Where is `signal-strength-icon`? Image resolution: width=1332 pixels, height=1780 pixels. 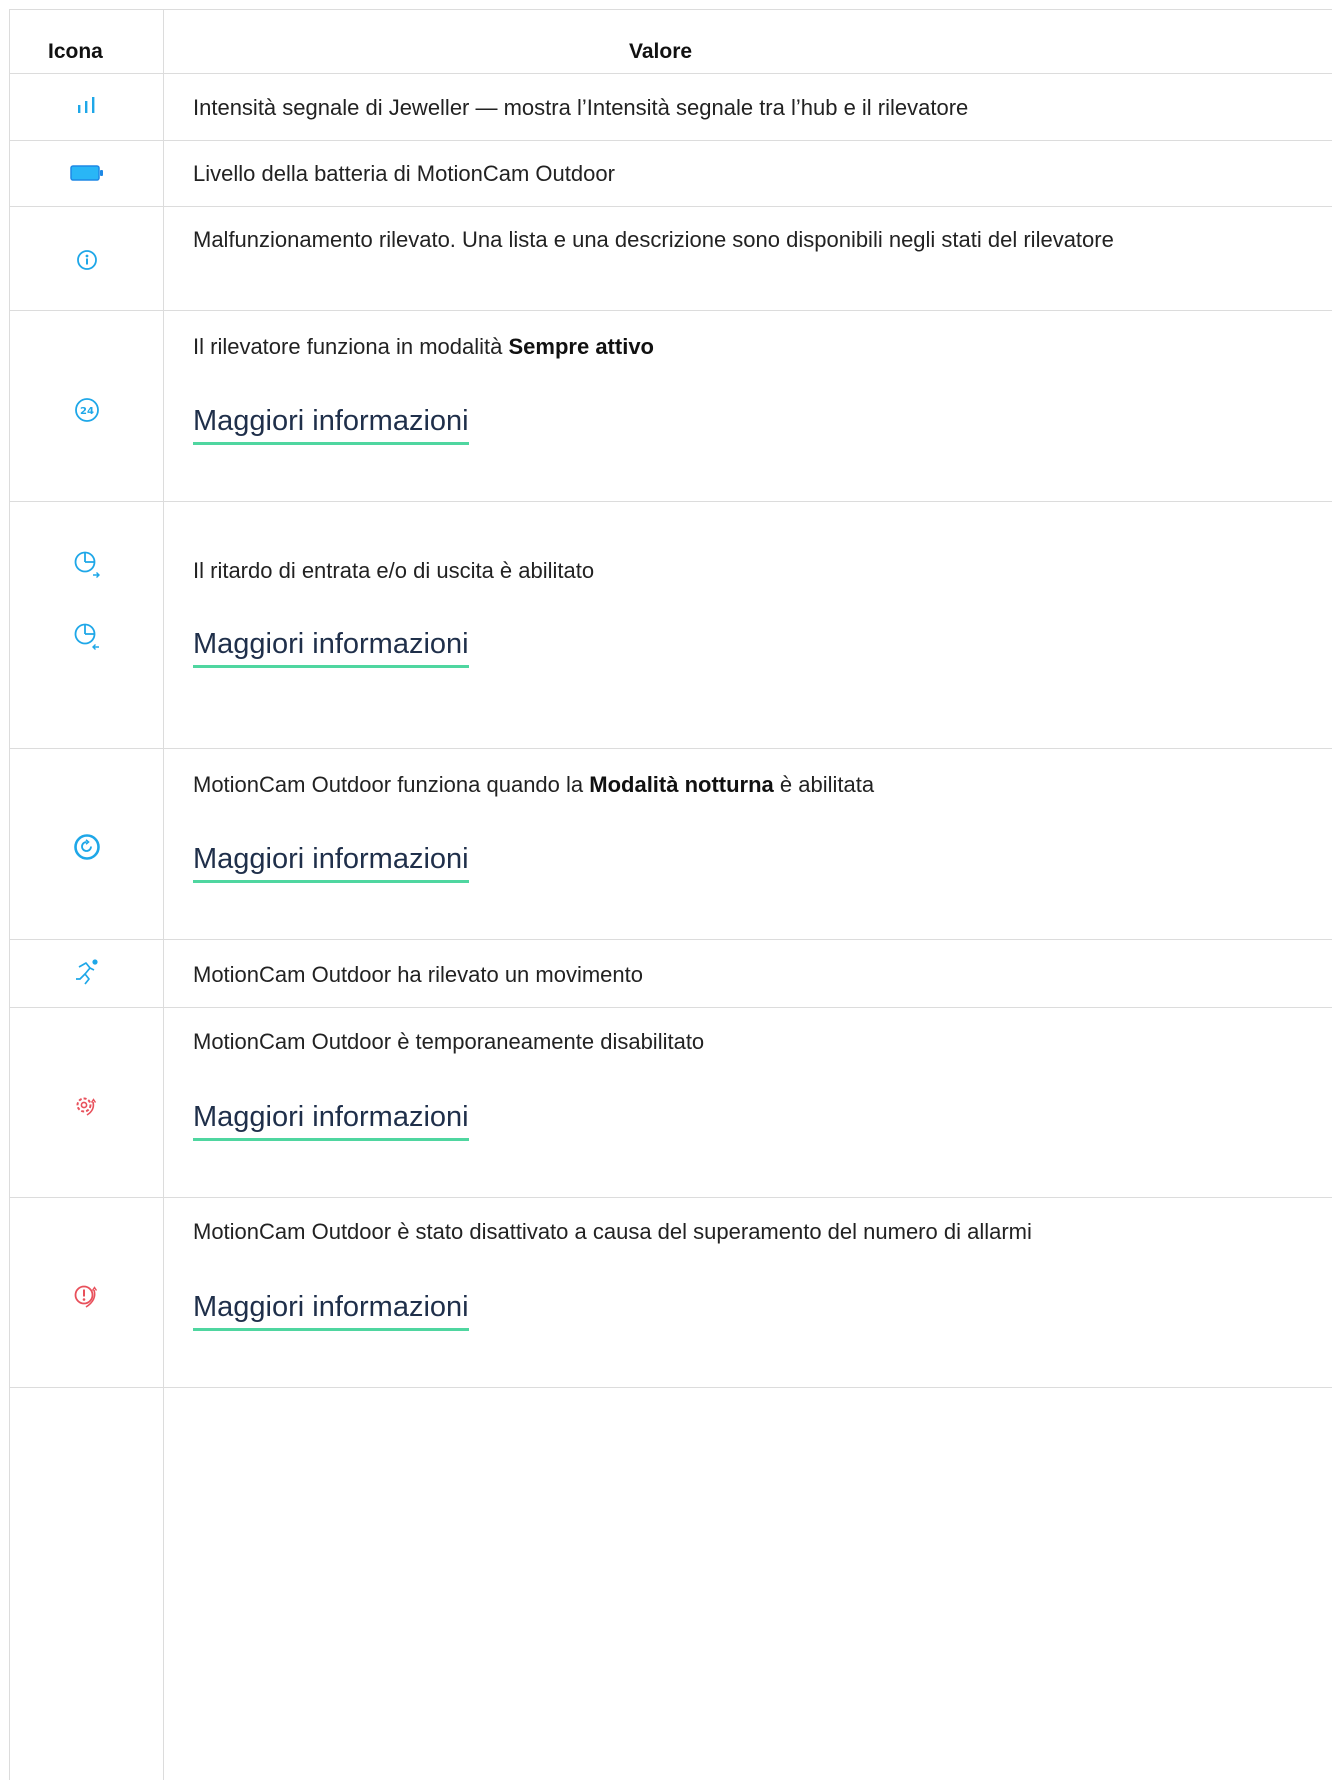 signal-strength-icon is located at coordinates (85, 105).